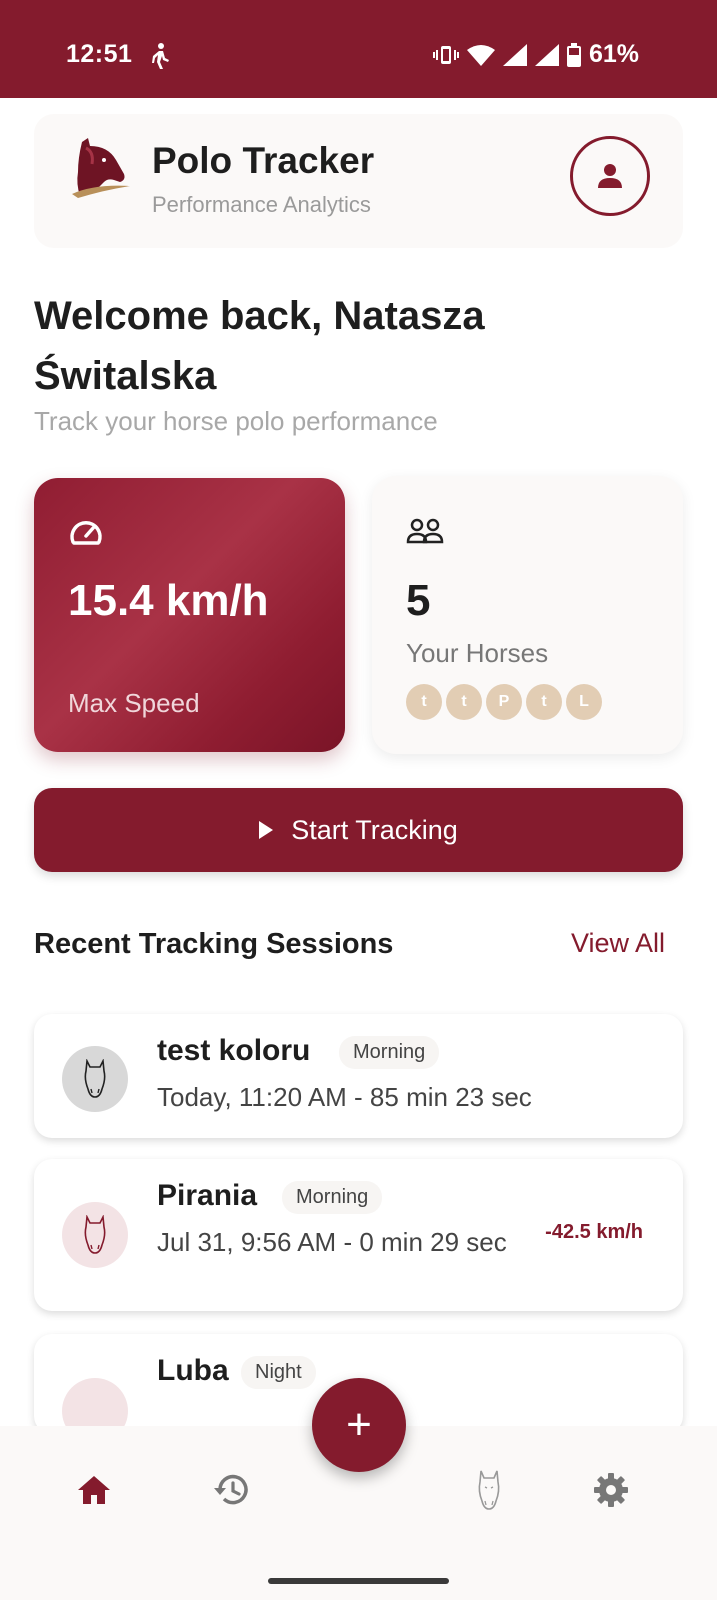  I want to click on session-detail: Jul 31, 9:56 AM - 0 min 29 sec, so click(332, 1242).